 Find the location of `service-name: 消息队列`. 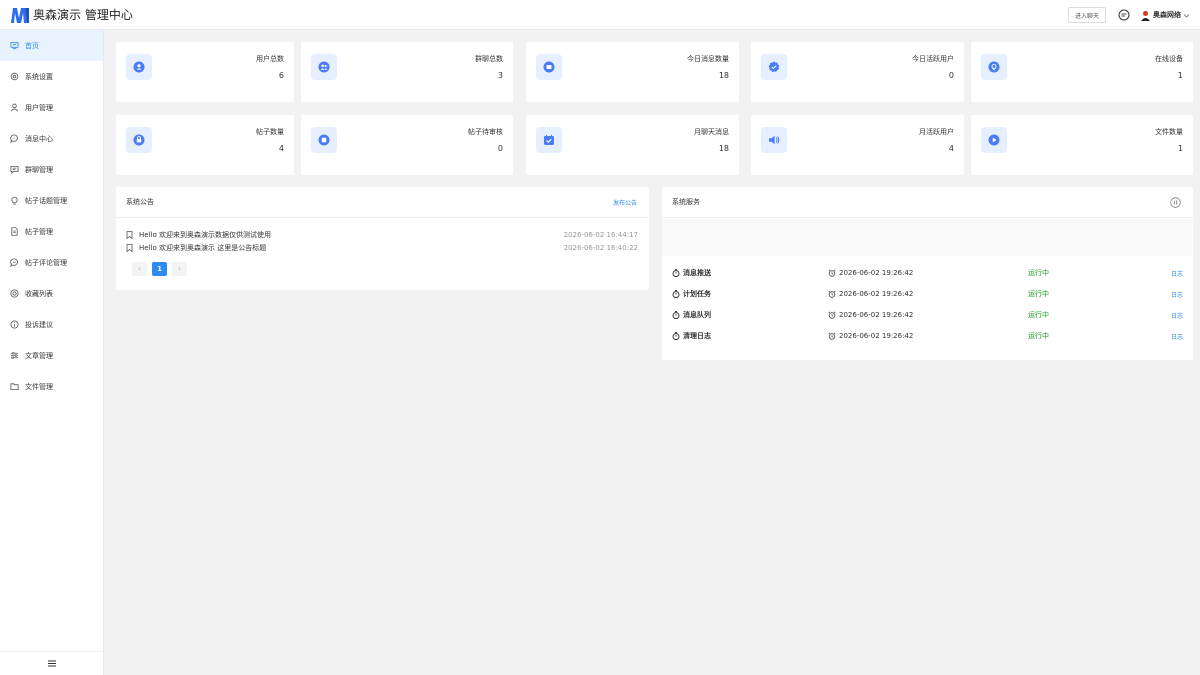

service-name: 消息队列 is located at coordinates (697, 315).